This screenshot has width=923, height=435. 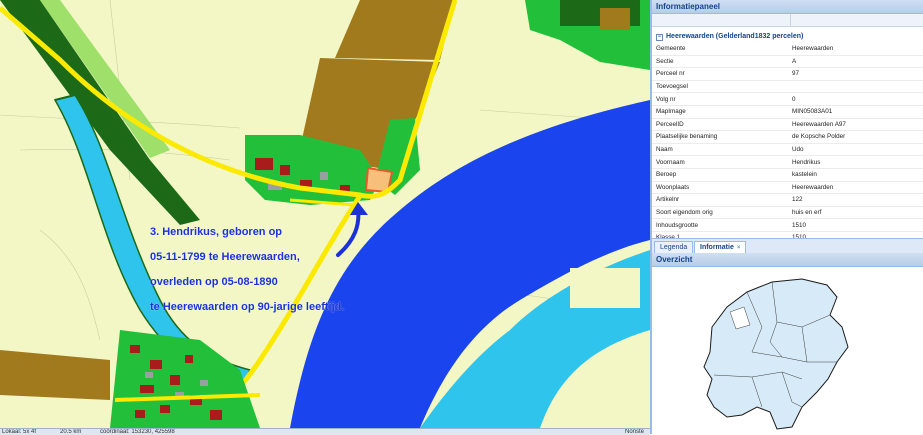 I want to click on property-row: Perceel nr 97, so click(x=787, y=74).